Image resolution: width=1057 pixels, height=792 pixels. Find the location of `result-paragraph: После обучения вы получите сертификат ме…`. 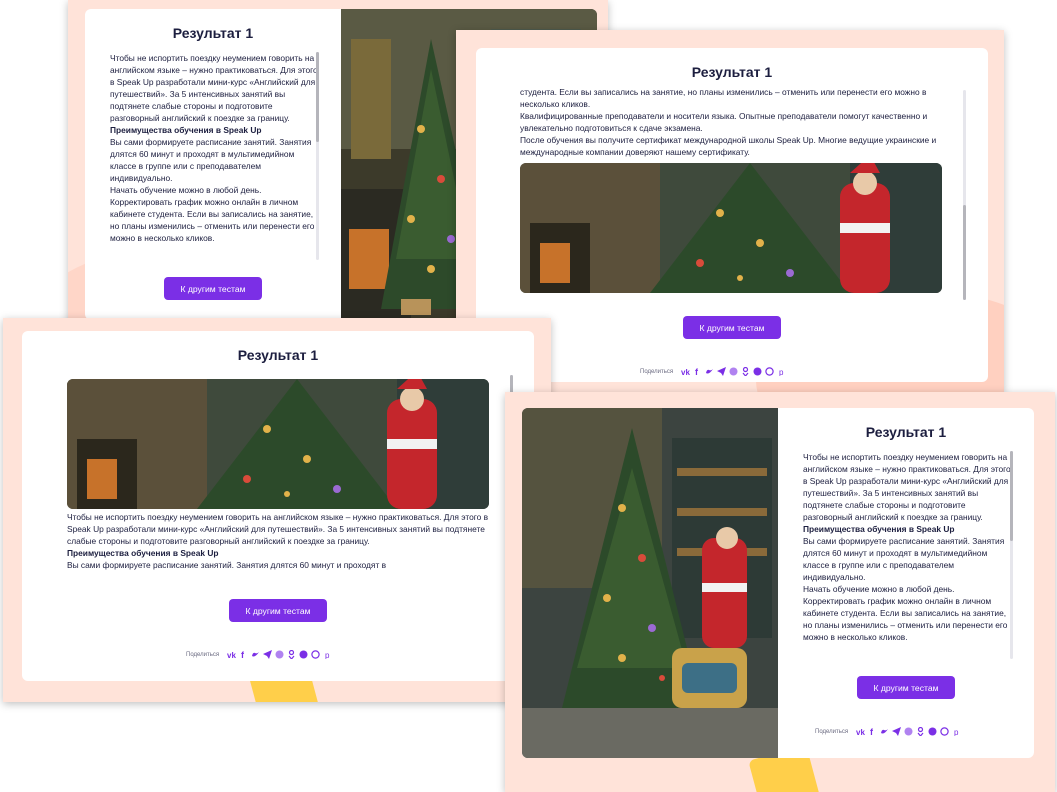

result-paragraph: После обучения вы получите сертификат ме… is located at coordinates (728, 146).